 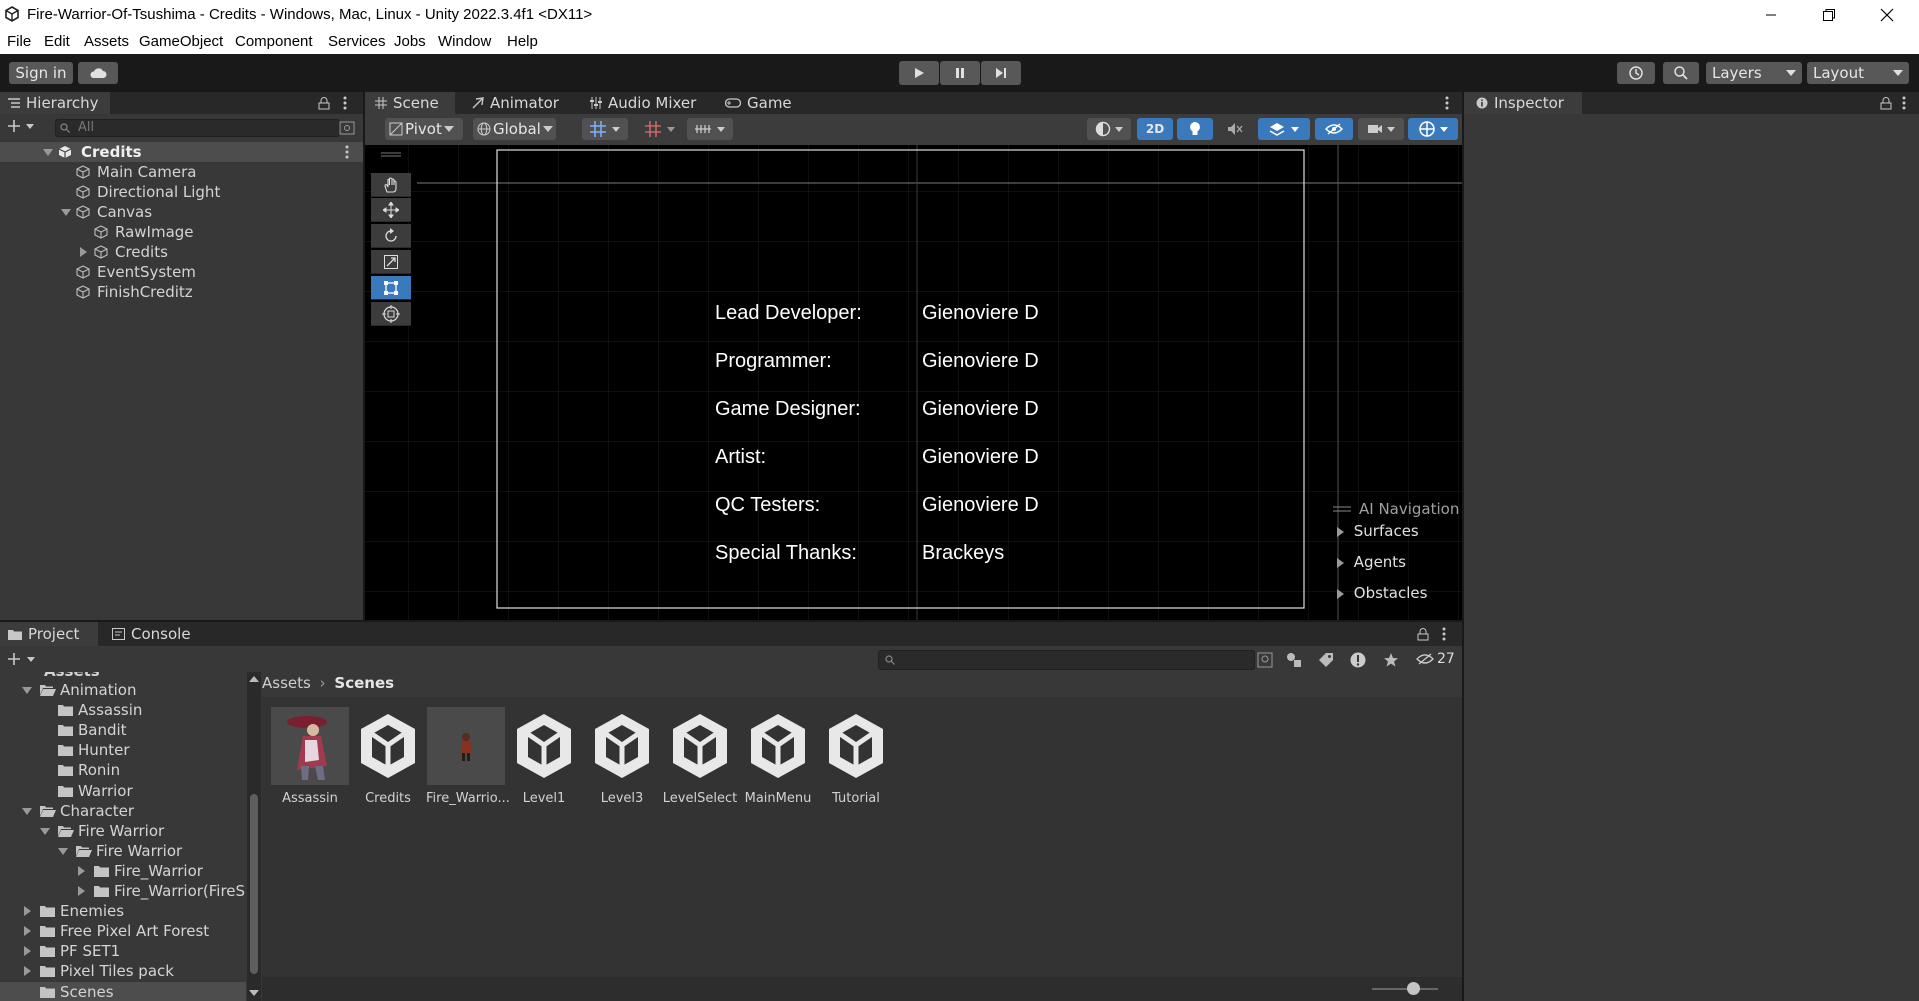 What do you see at coordinates (1858, 73) in the screenshot?
I see `layout-dropdown: Layout` at bounding box center [1858, 73].